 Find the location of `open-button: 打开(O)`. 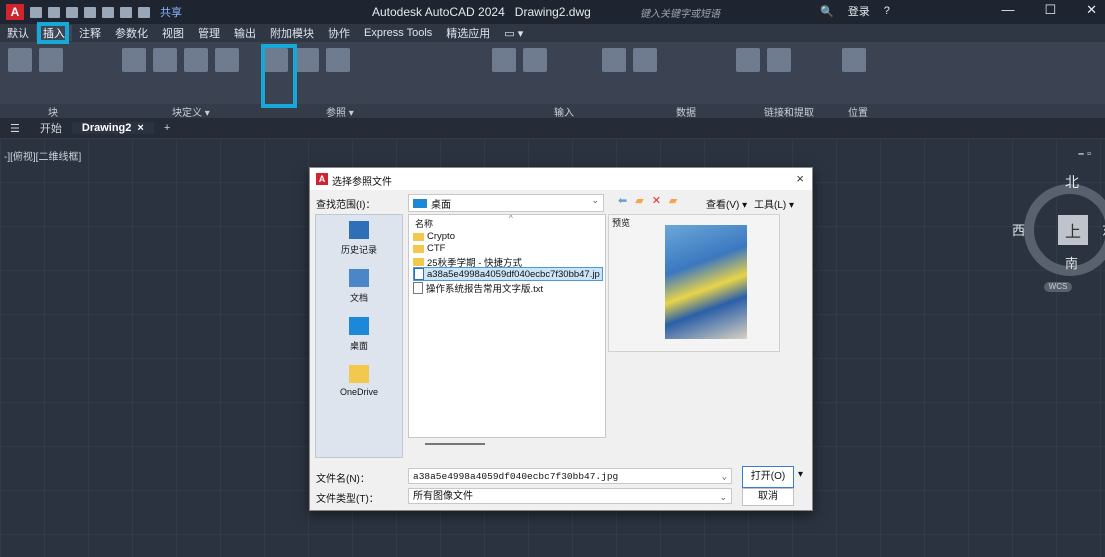

open-button: 打开(O) is located at coordinates (768, 477).